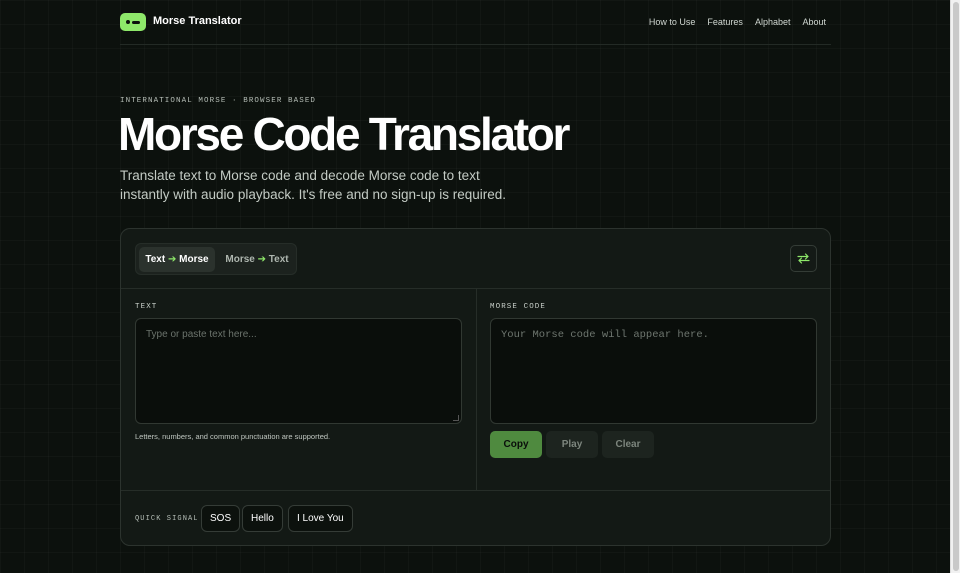 This screenshot has height=573, width=960. What do you see at coordinates (221, 518) in the screenshot?
I see `quick-signal-sos: SOS` at bounding box center [221, 518].